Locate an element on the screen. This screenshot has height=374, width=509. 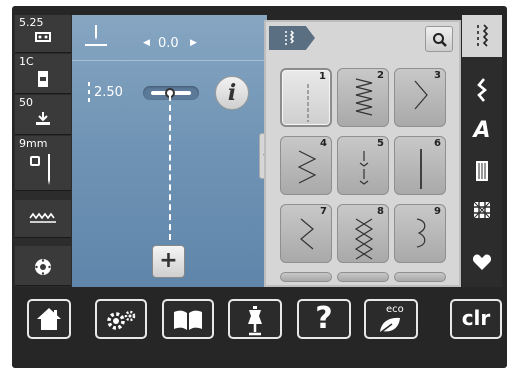
add-label: + is located at coordinates (168, 260).